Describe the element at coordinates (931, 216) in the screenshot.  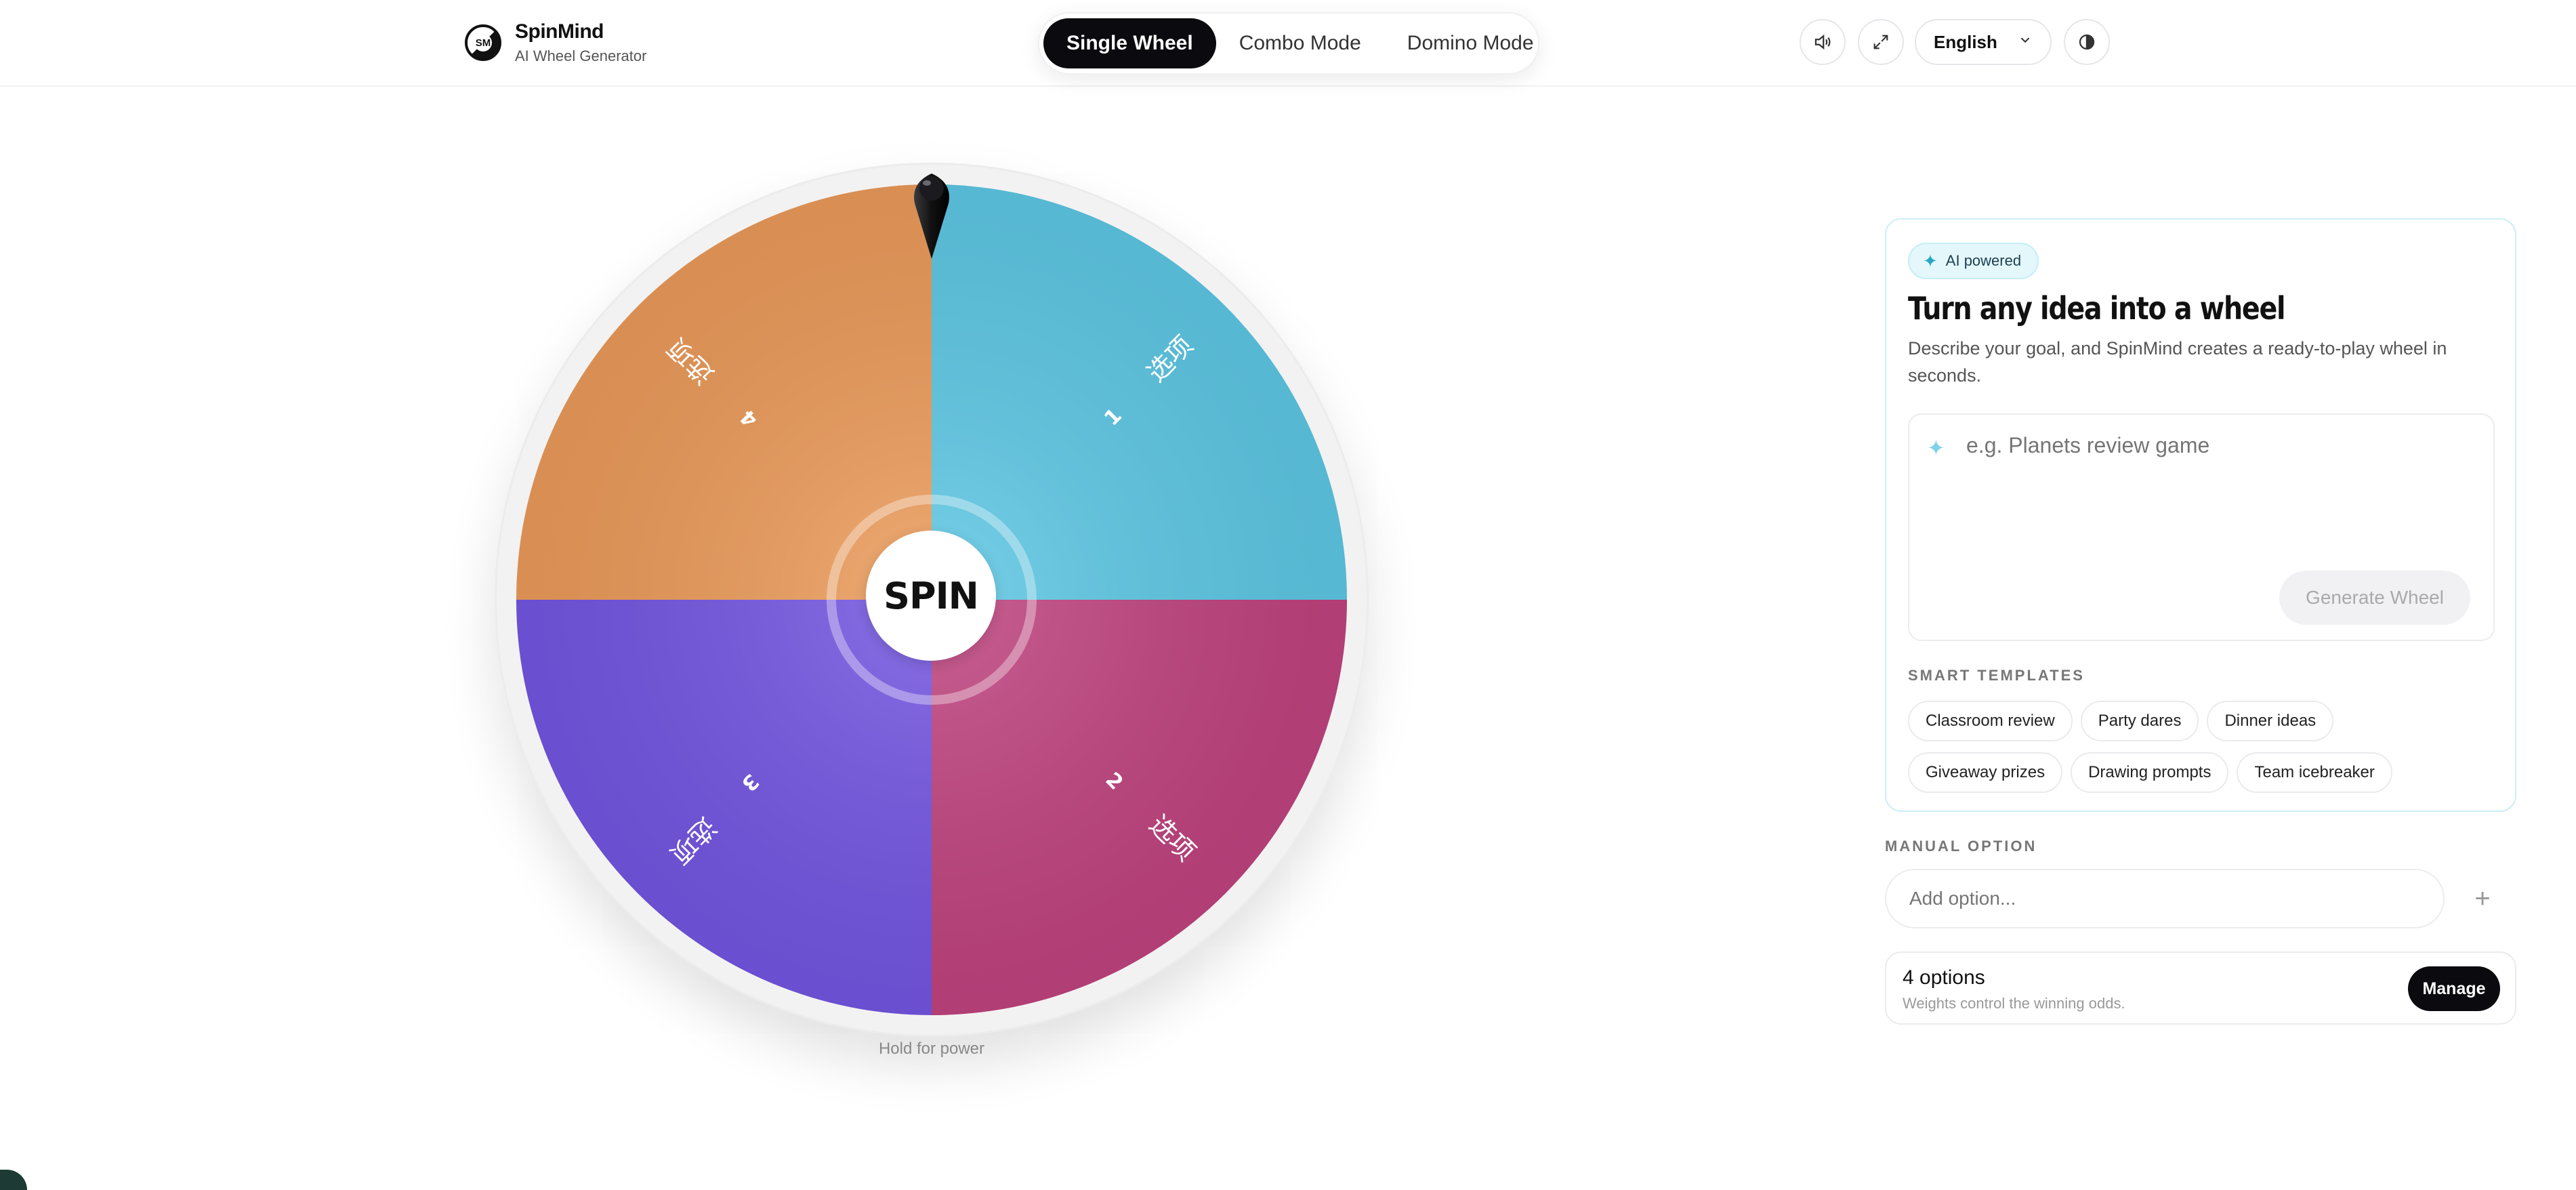
I see `wheel-pointer` at that location.